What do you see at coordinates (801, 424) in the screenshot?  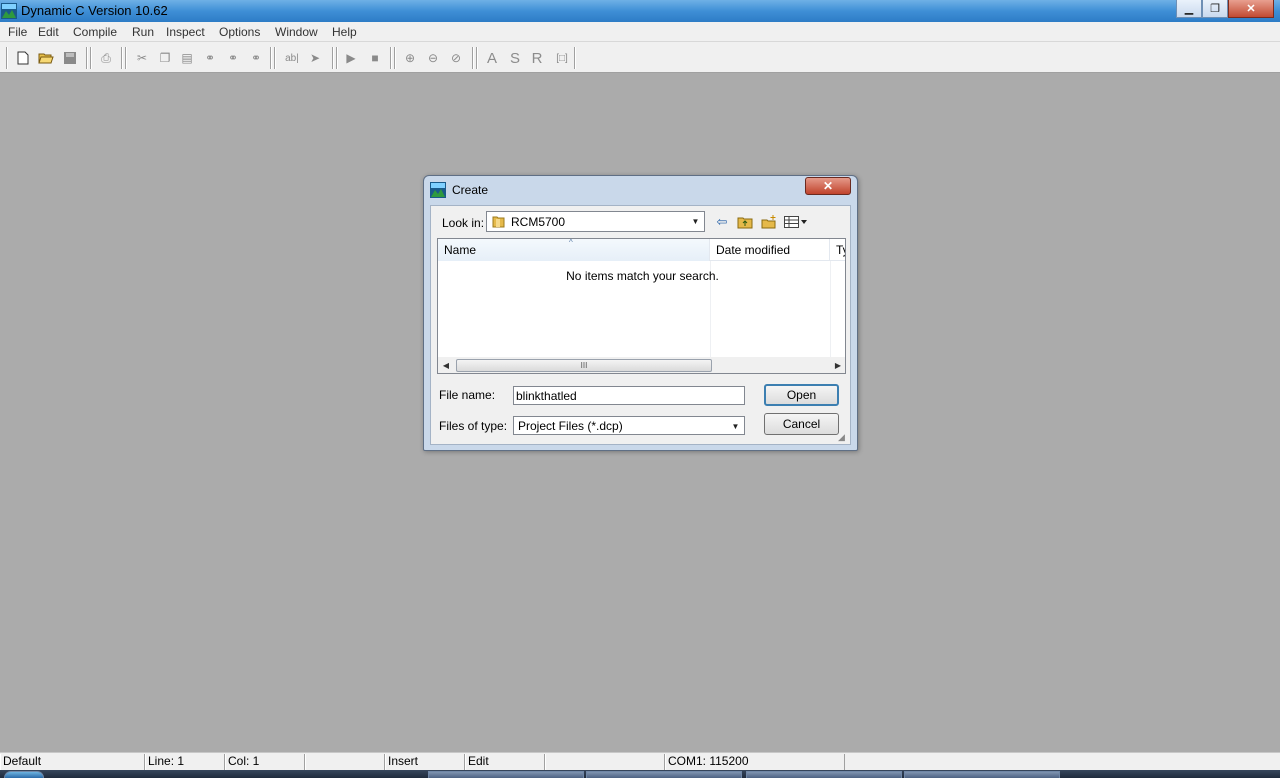 I see `cancel-button: Cancel` at bounding box center [801, 424].